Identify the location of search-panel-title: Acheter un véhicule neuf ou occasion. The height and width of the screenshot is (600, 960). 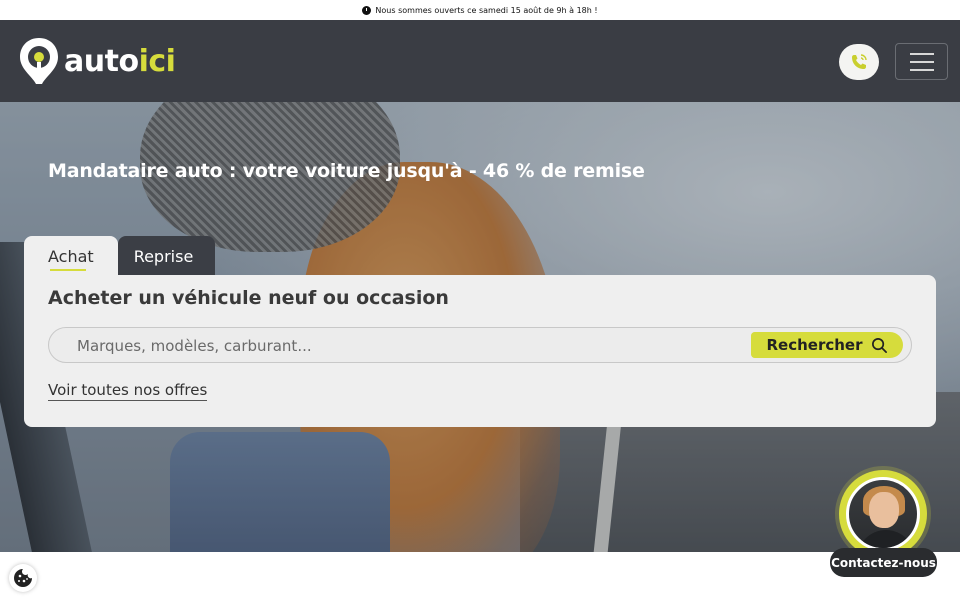
(248, 298).